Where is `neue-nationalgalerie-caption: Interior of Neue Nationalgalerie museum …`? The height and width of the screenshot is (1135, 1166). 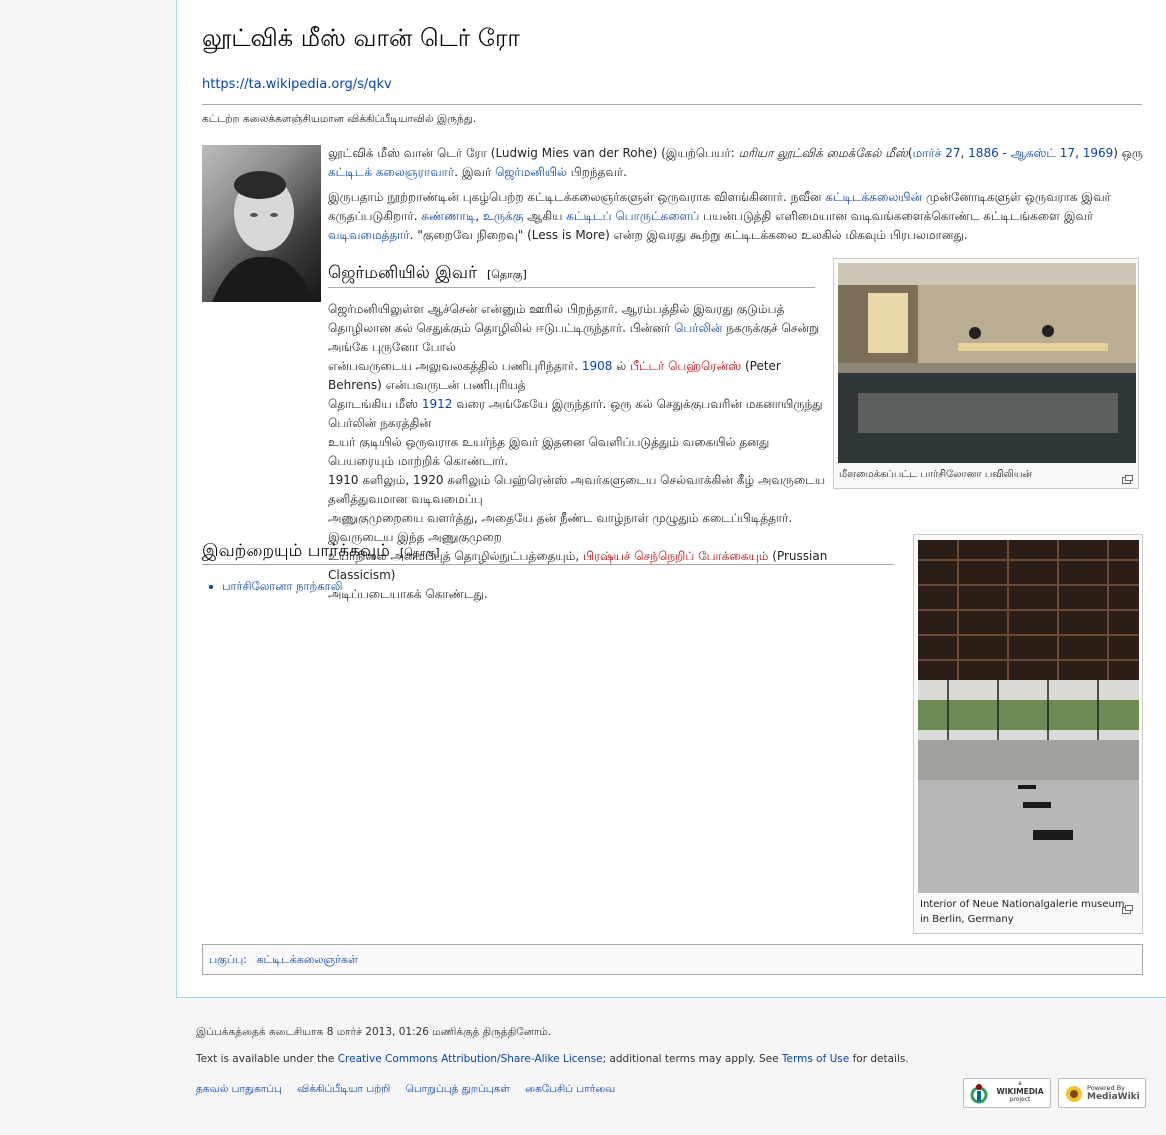 neue-nationalgalerie-caption: Interior of Neue Nationalgalerie museum … is located at coordinates (1022, 912).